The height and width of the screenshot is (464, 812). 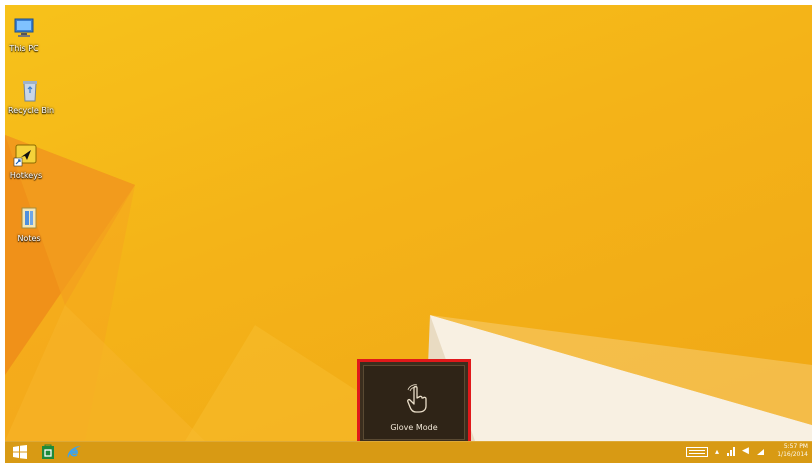 I want to click on internet-explorer-button, so click(x=74, y=452).